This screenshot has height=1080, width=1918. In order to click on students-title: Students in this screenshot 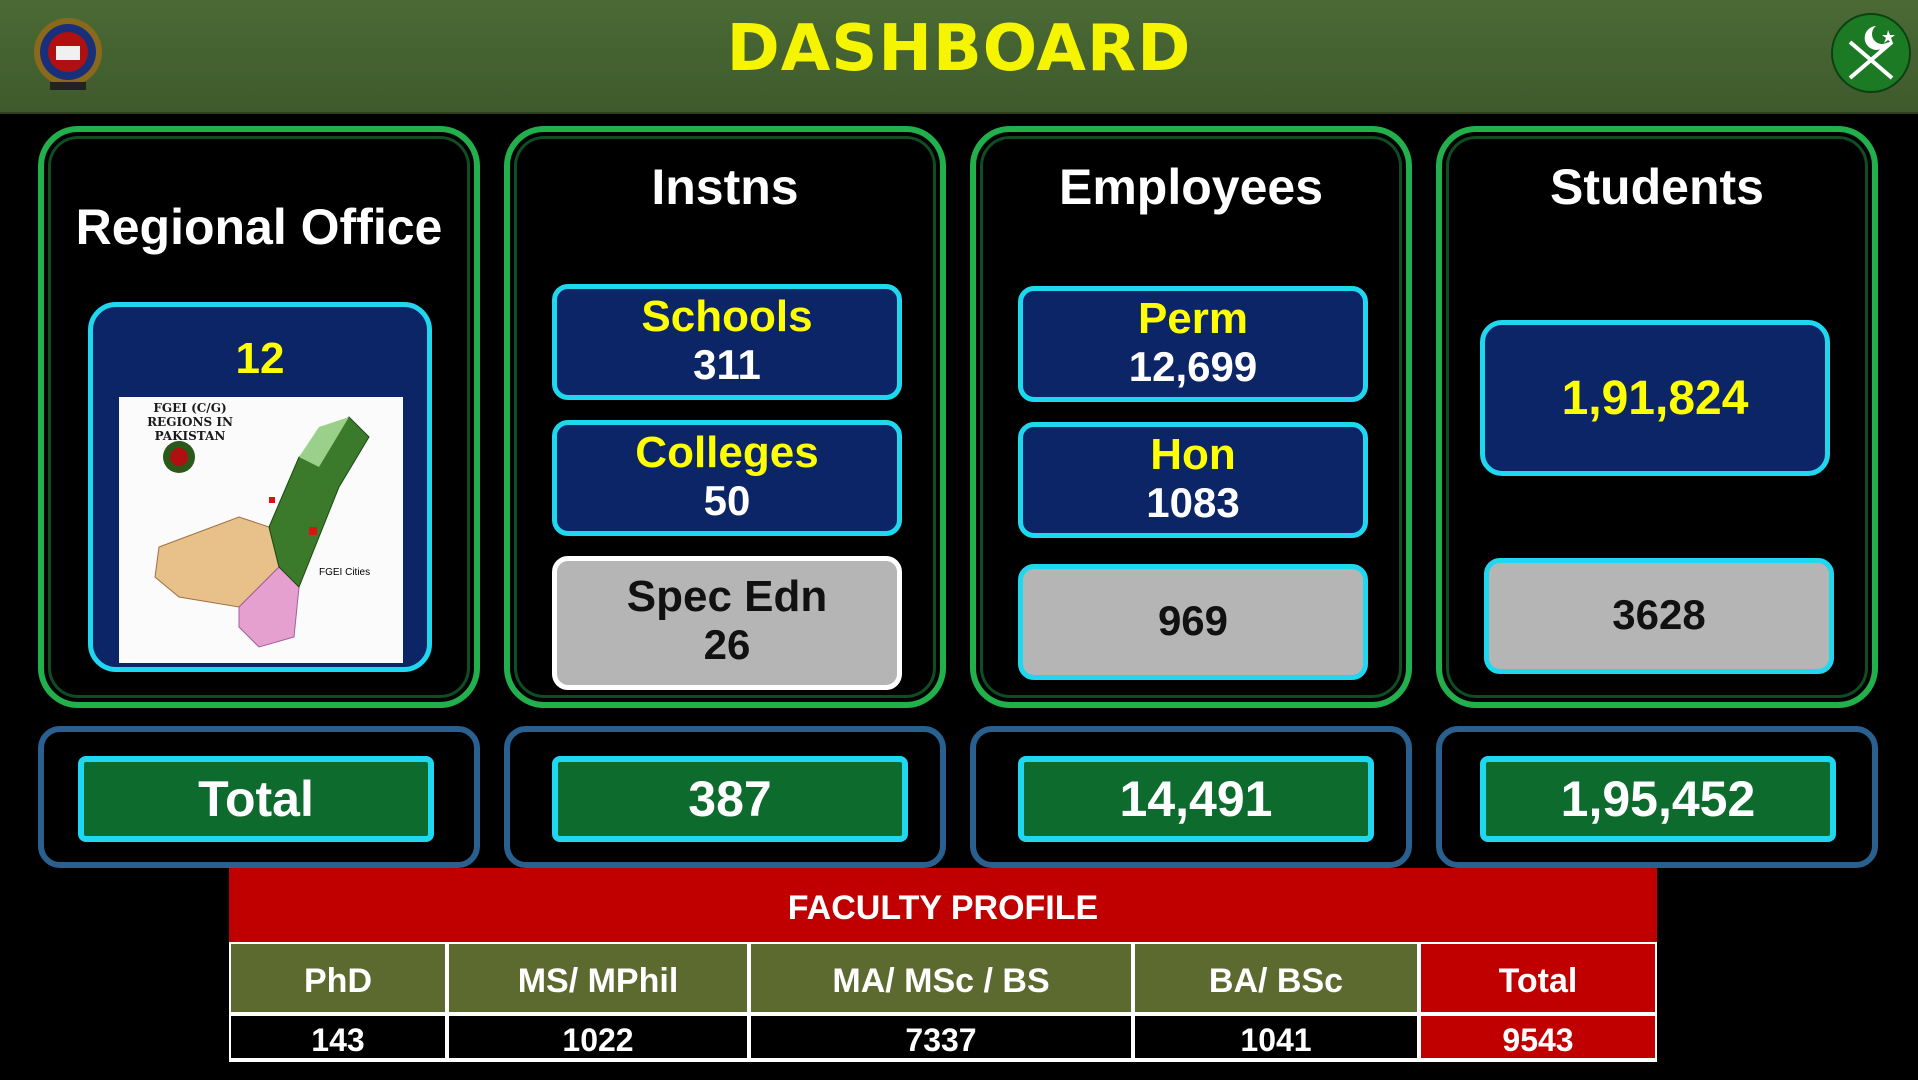, I will do `click(1657, 187)`.